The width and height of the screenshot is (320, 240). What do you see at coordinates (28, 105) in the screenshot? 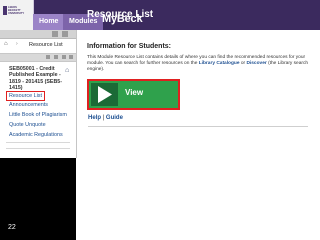
I see `menu-item-announcements: Announcements` at bounding box center [28, 105].